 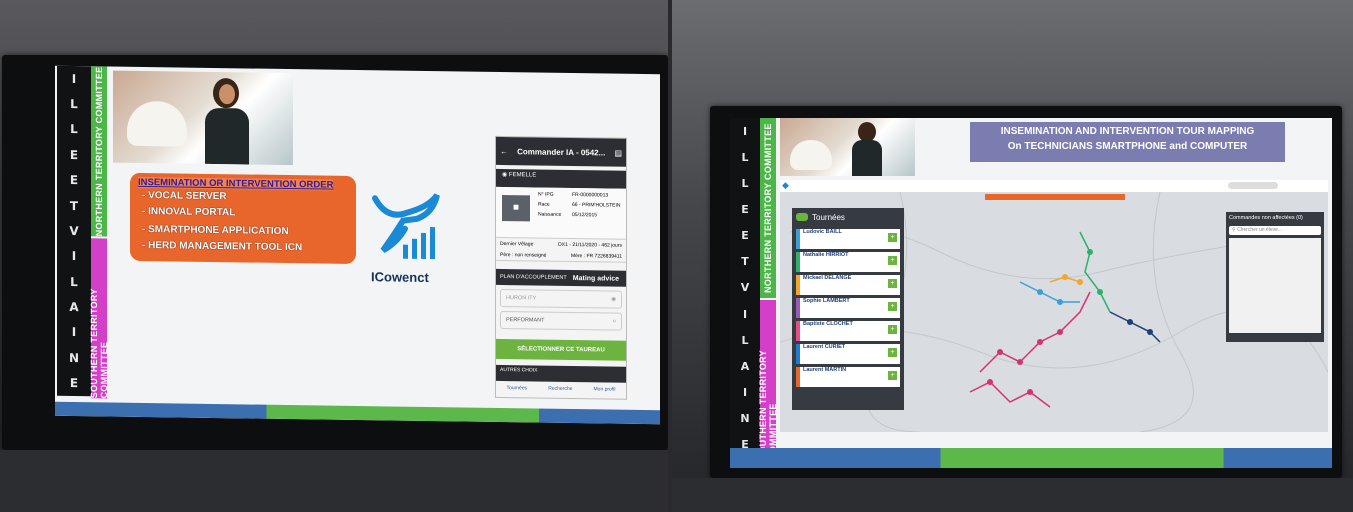 I want to click on tour-item: Laurent CURIET +, so click(x=848, y=354).